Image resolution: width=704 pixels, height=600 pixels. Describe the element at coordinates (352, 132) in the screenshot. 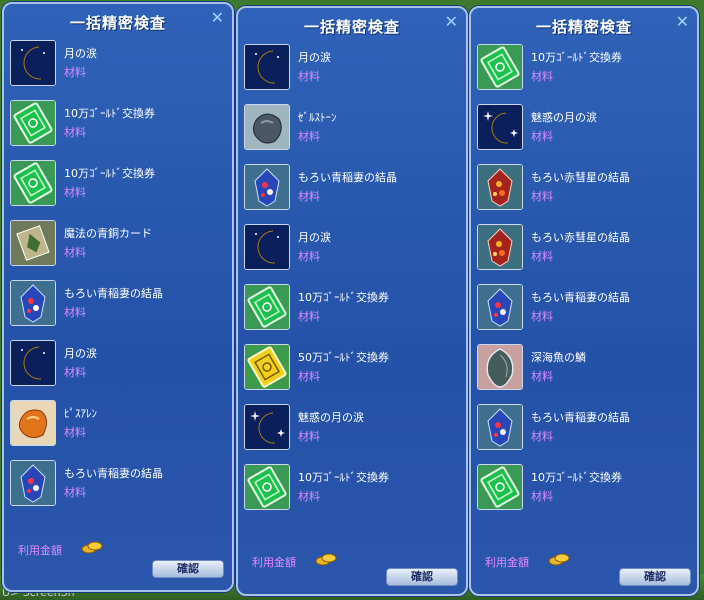

I see `list-item: ｾﾞﾙｽﾄｰﾝ 材料` at that location.